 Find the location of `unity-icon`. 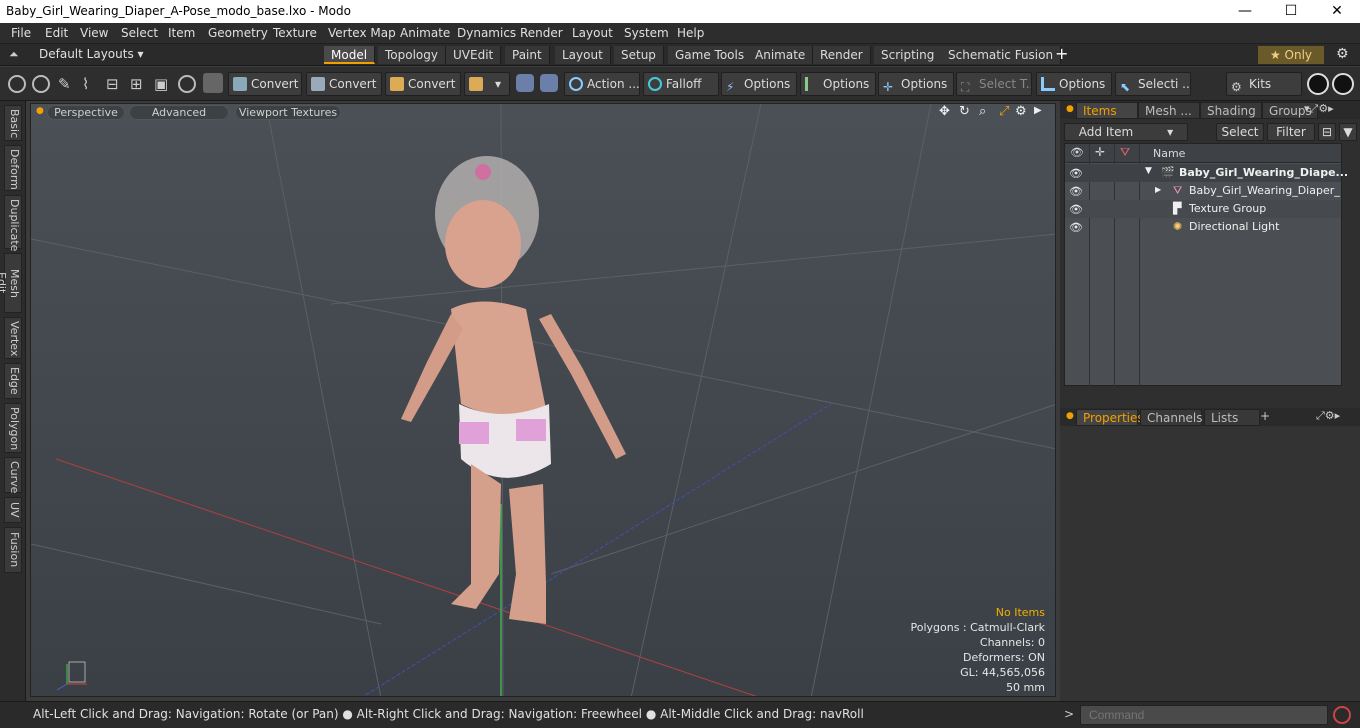

unity-icon is located at coordinates (1318, 84).